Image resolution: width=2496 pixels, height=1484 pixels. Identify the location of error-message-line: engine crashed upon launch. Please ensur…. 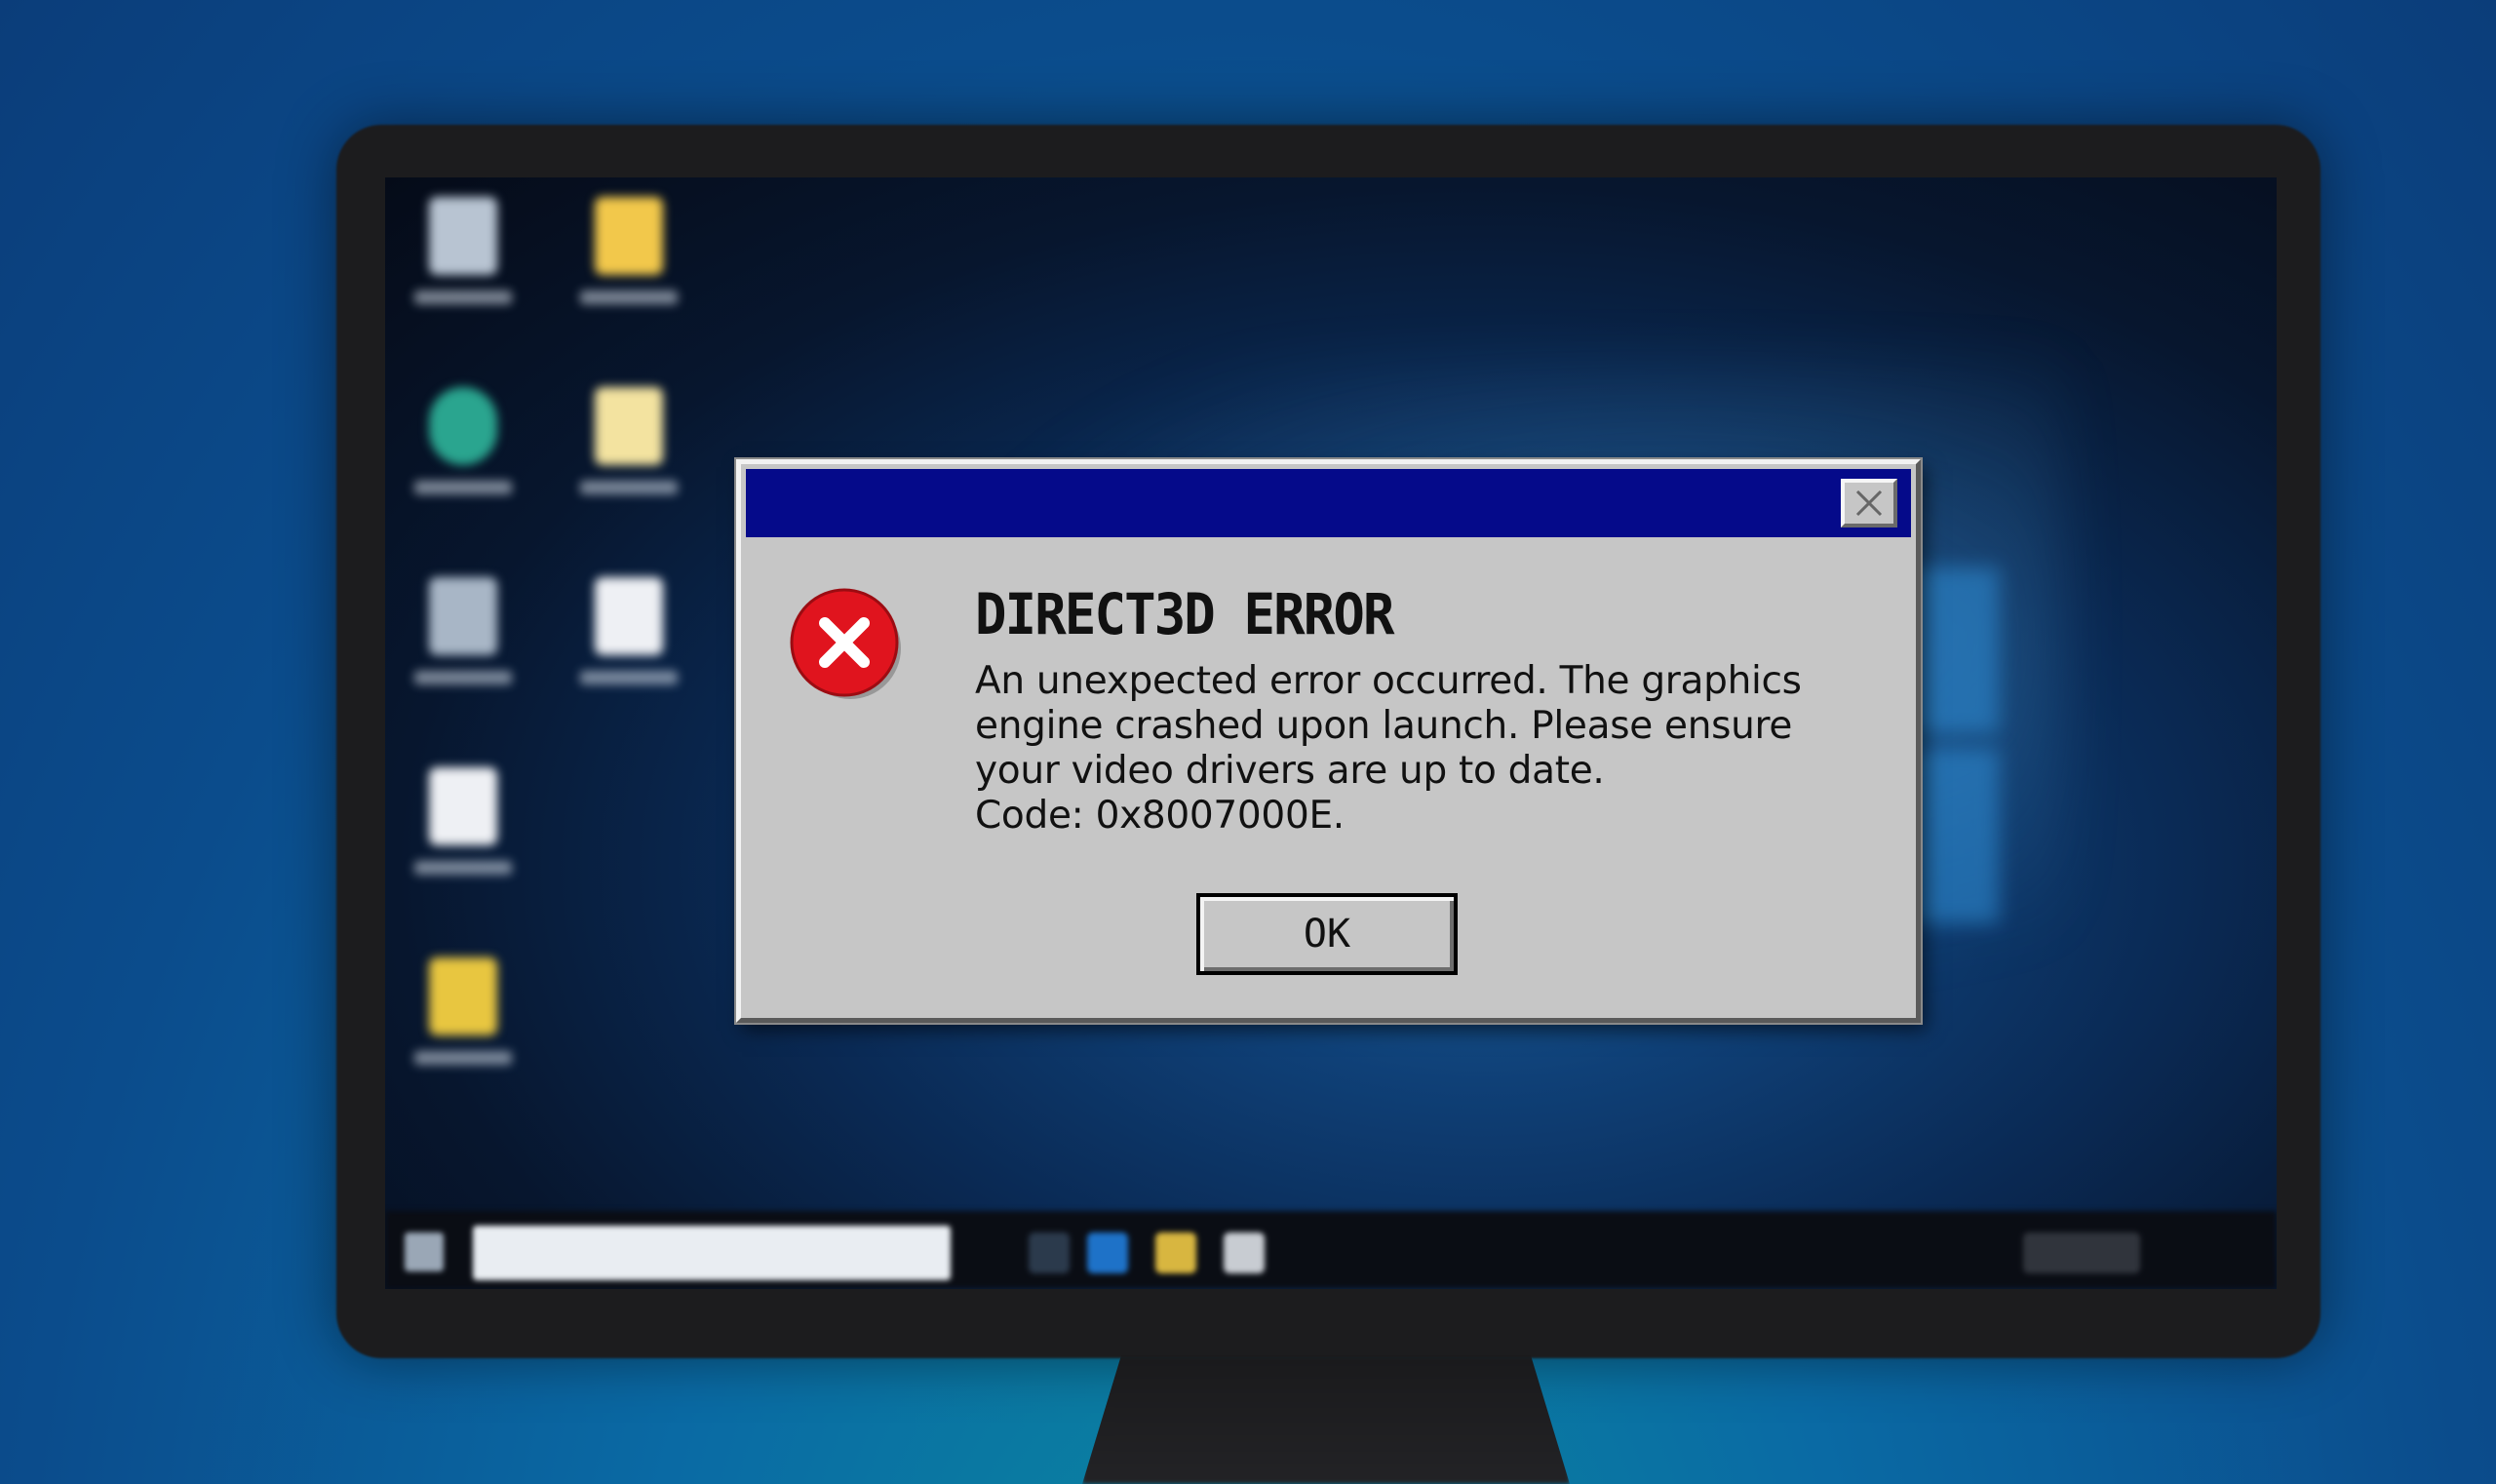
(1384, 726).